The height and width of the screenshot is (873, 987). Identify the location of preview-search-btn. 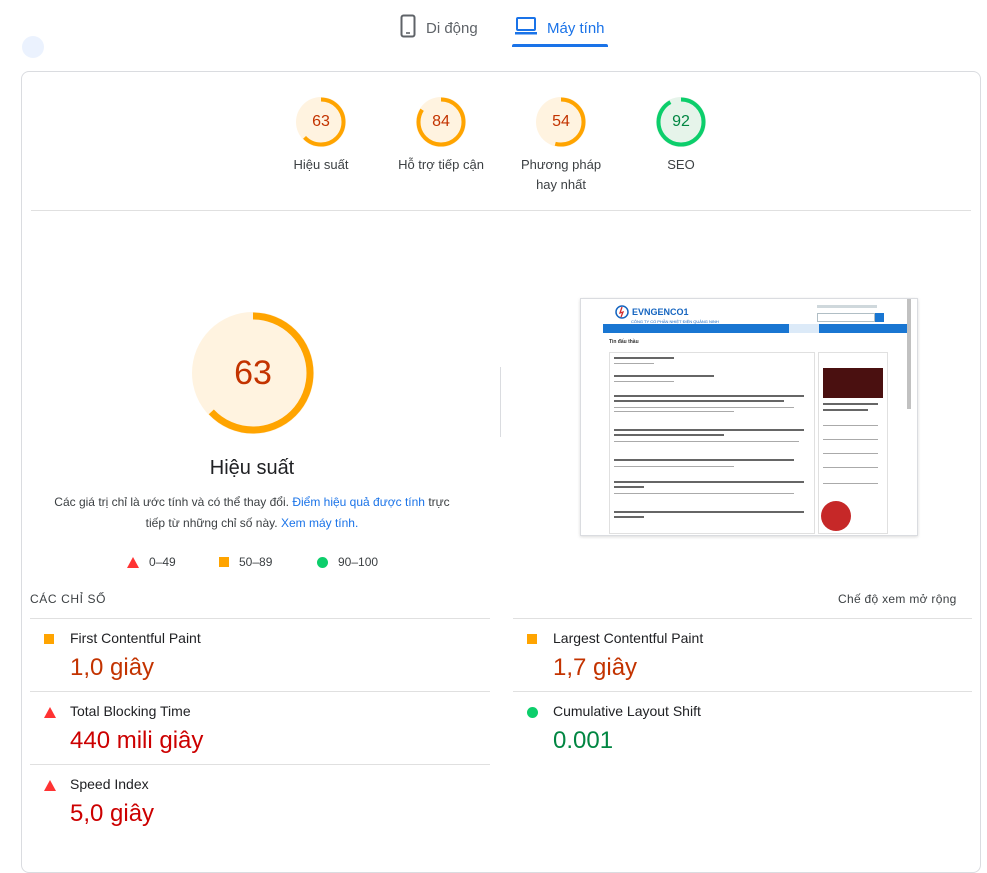
(879, 317).